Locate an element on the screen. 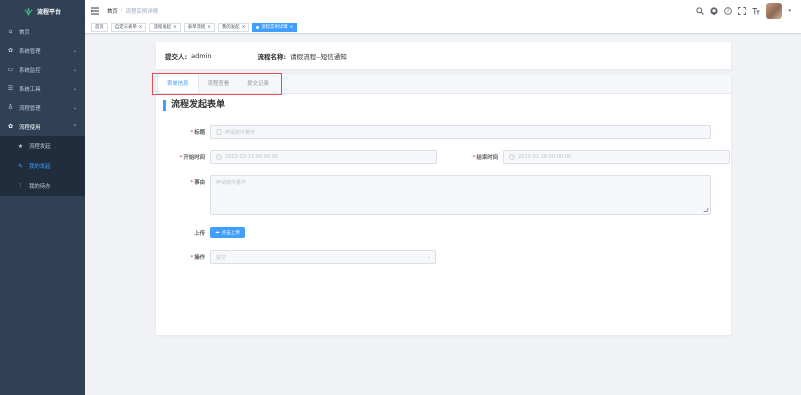  navbar: 首页 / 流程实例详情 ? ▾ is located at coordinates (443, 11).